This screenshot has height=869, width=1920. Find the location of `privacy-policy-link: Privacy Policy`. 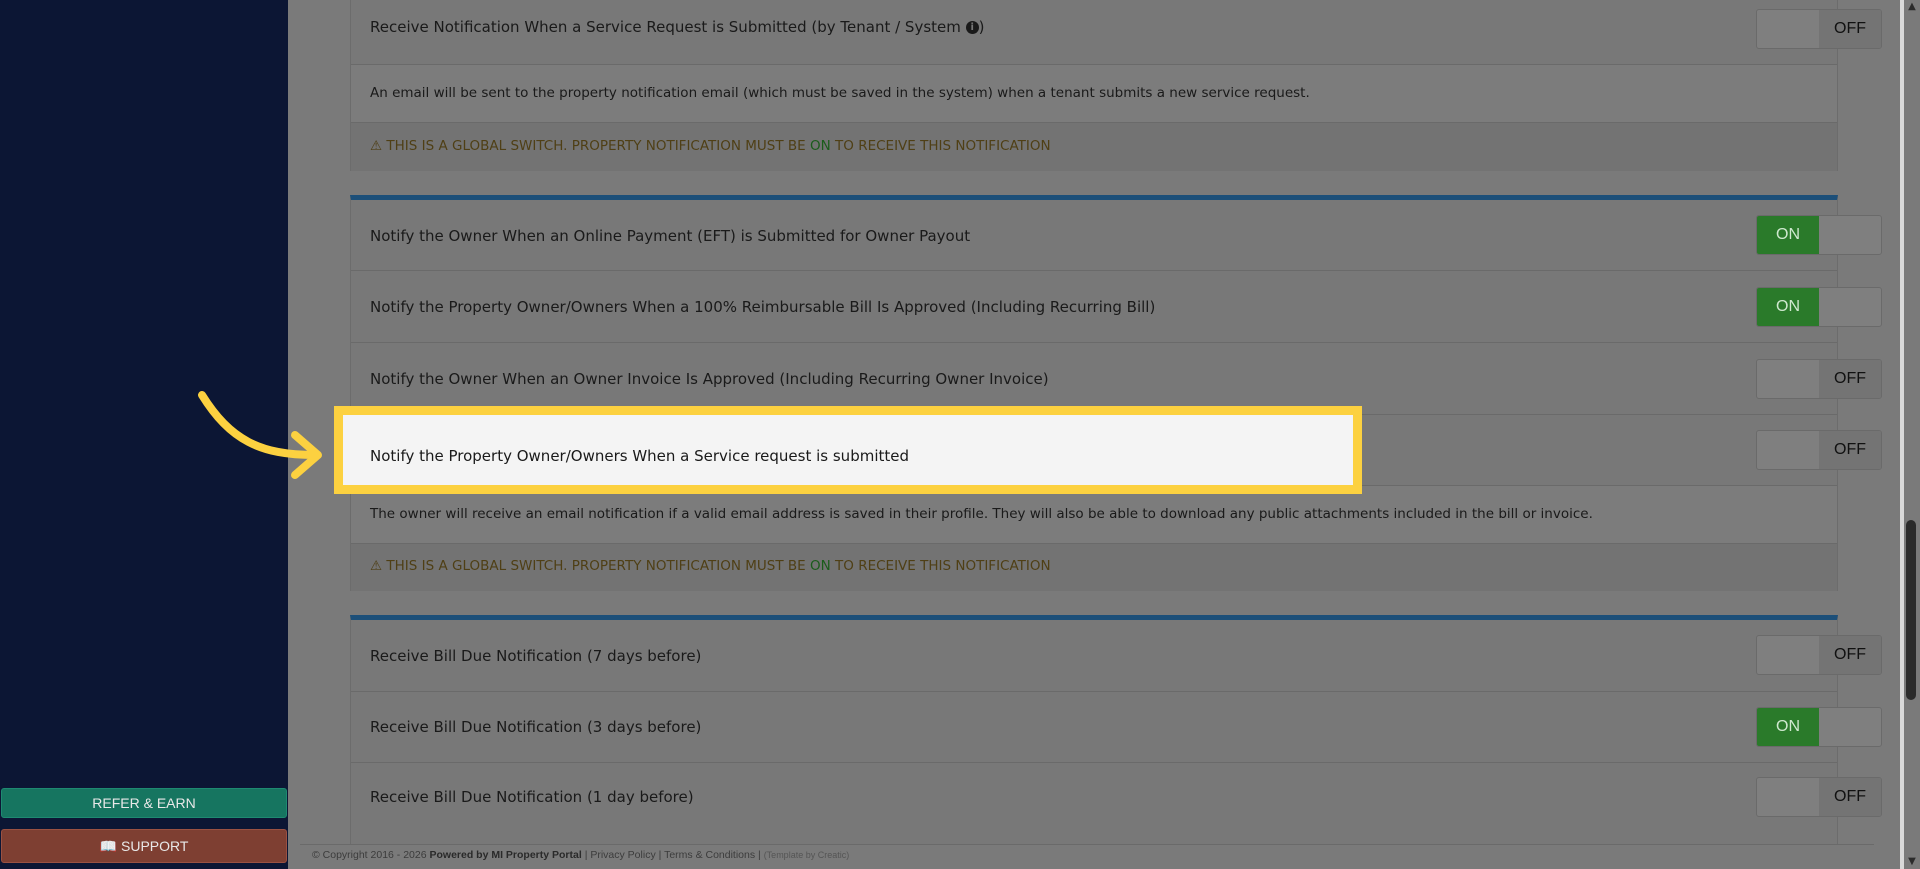

privacy-policy-link: Privacy Policy is located at coordinates (622, 855).